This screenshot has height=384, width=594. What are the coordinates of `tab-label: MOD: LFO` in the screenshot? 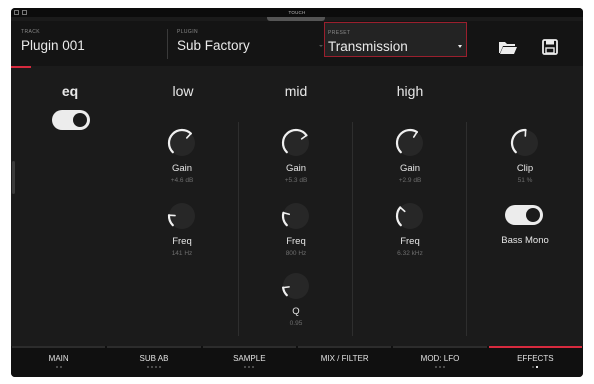 It's located at (440, 358).